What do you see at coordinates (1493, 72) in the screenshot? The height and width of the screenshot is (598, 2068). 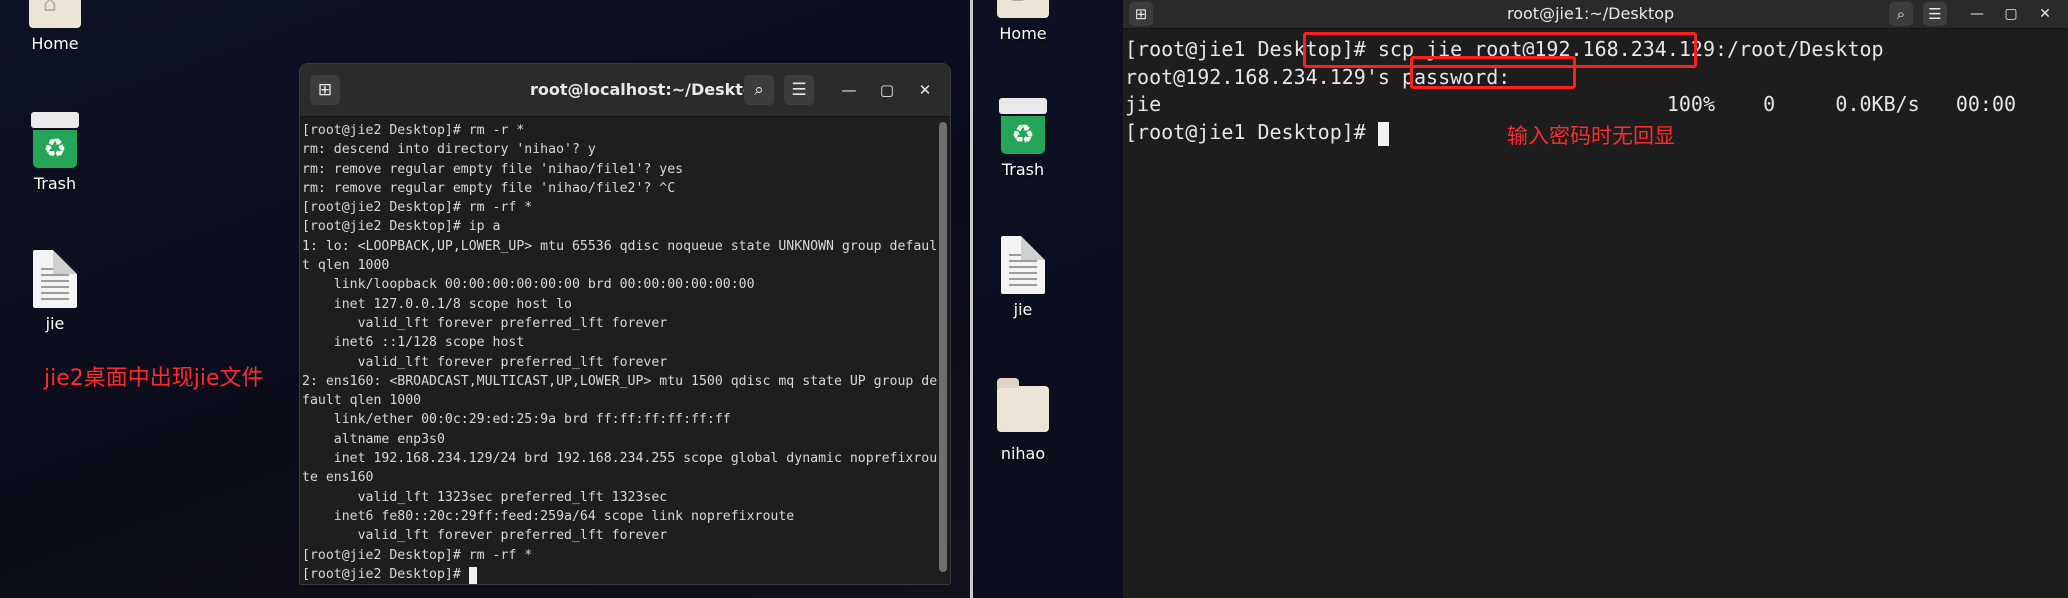 I see `highlight-box-password` at bounding box center [1493, 72].